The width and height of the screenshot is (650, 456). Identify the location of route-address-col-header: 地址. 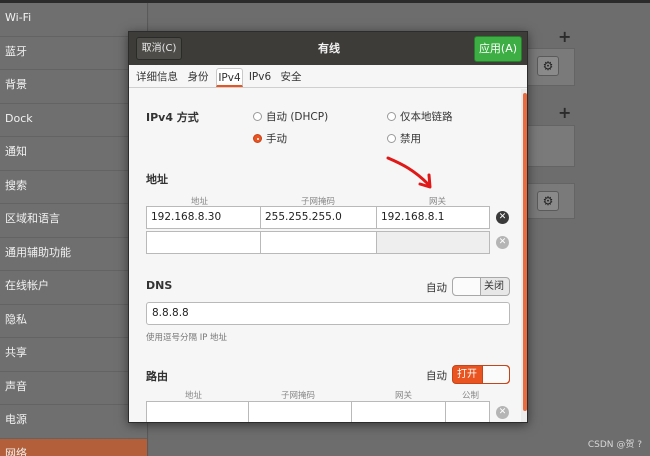
(194, 396).